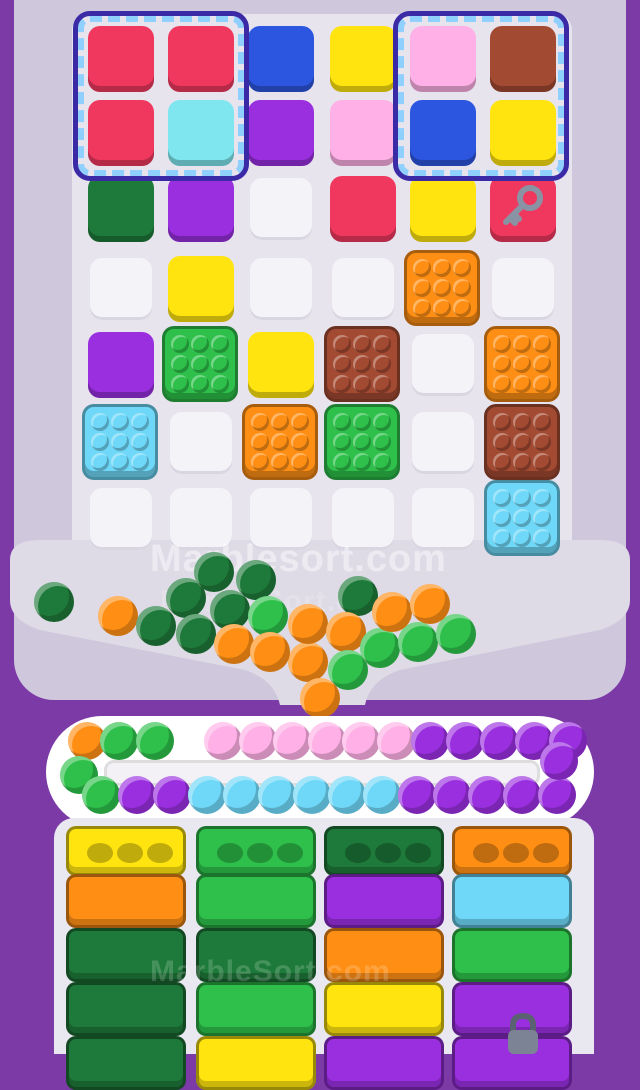 Image resolution: width=640 pixels, height=1090 pixels. I want to click on block-darkgreen, so click(121, 209).